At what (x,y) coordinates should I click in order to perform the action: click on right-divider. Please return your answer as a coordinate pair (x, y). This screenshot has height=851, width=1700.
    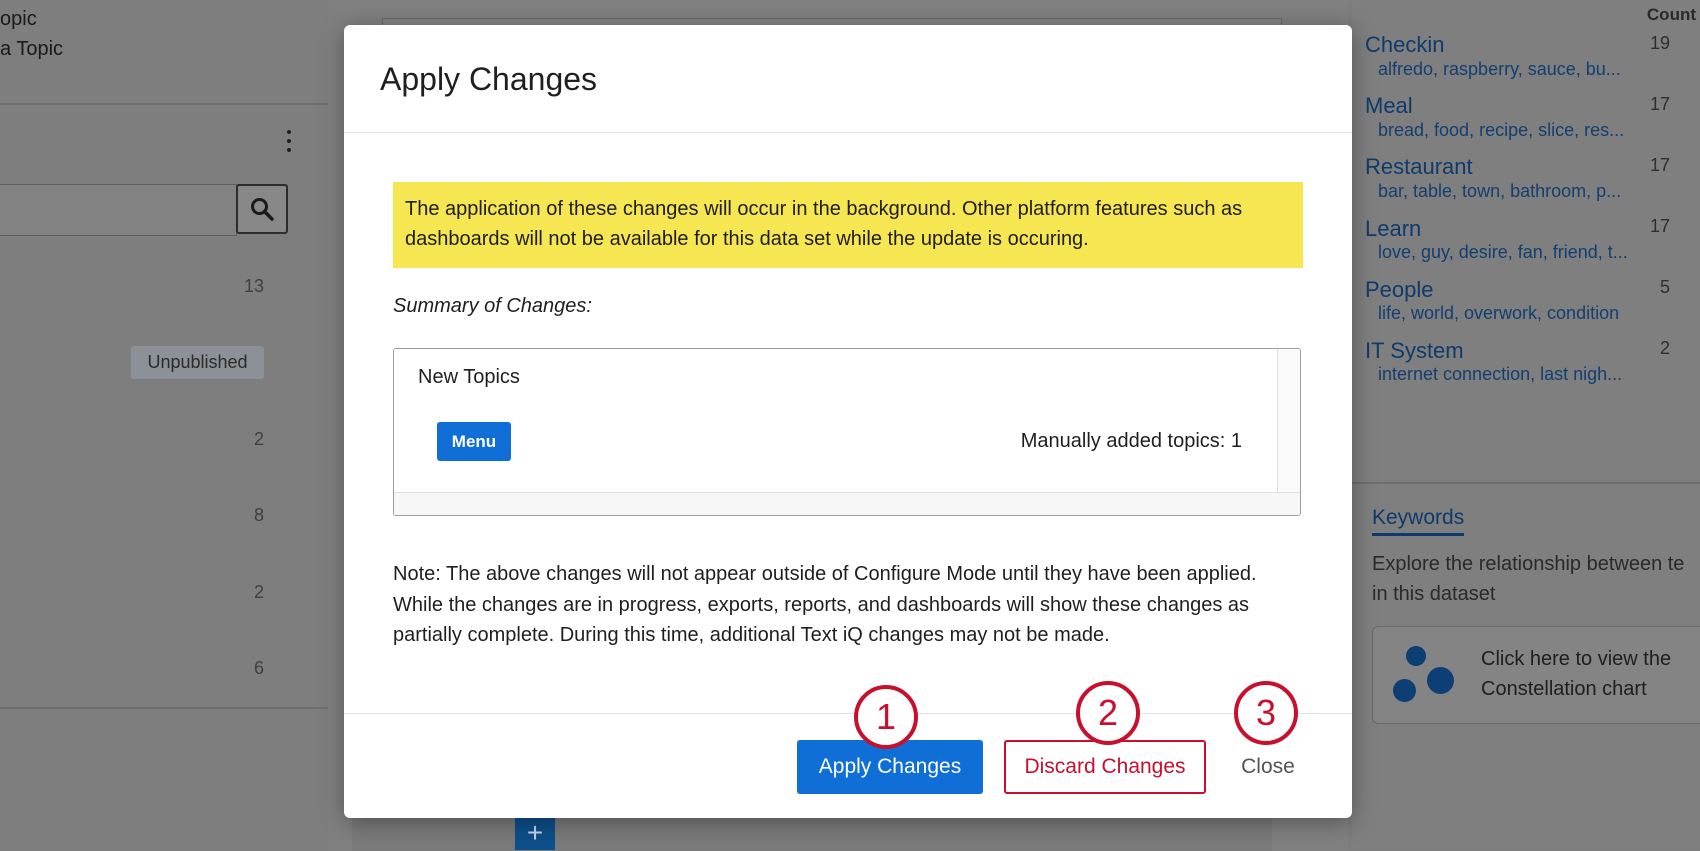
    Looking at the image, I should click on (1526, 483).